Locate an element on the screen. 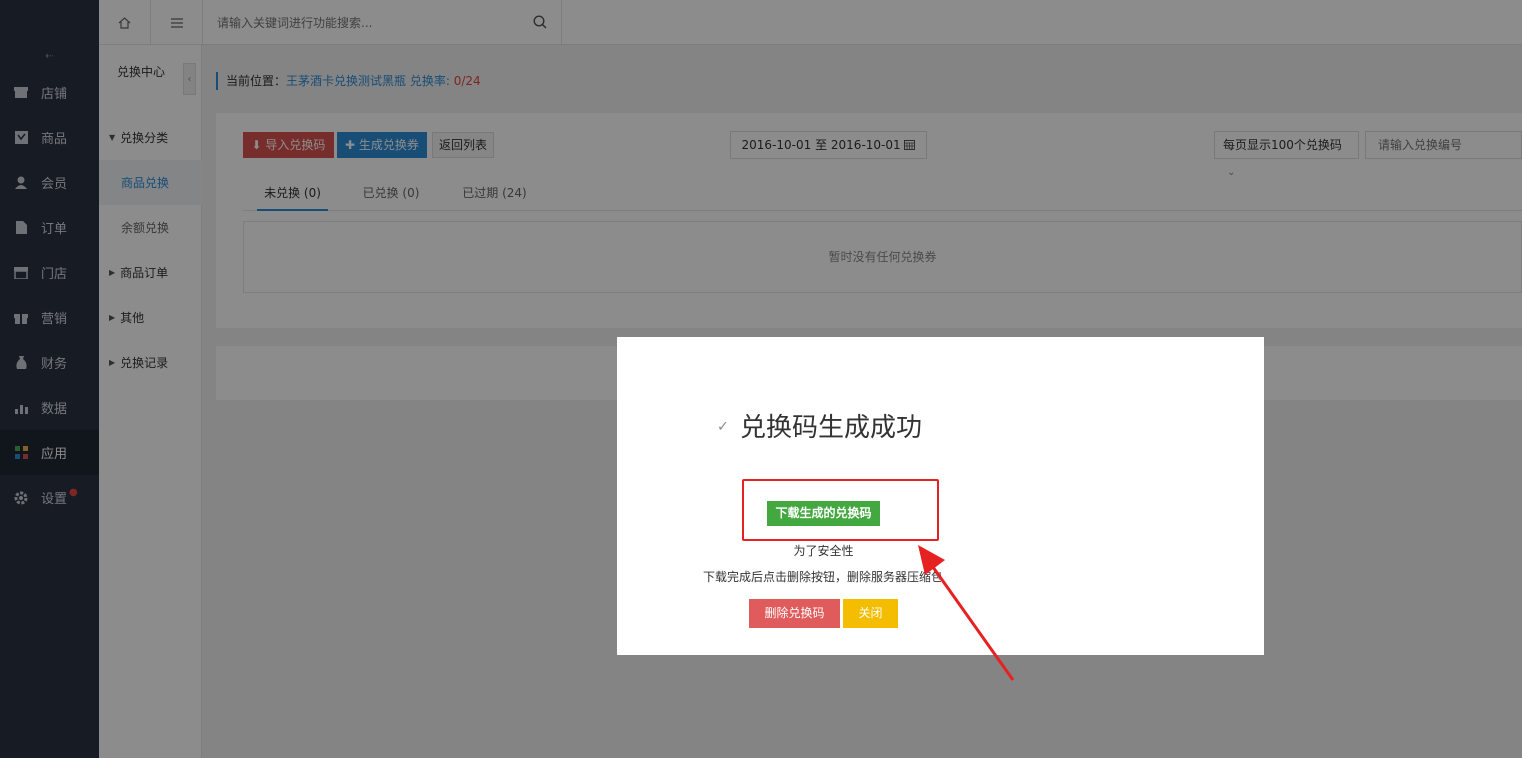  annotation-arrow-icon is located at coordinates (966, 613).